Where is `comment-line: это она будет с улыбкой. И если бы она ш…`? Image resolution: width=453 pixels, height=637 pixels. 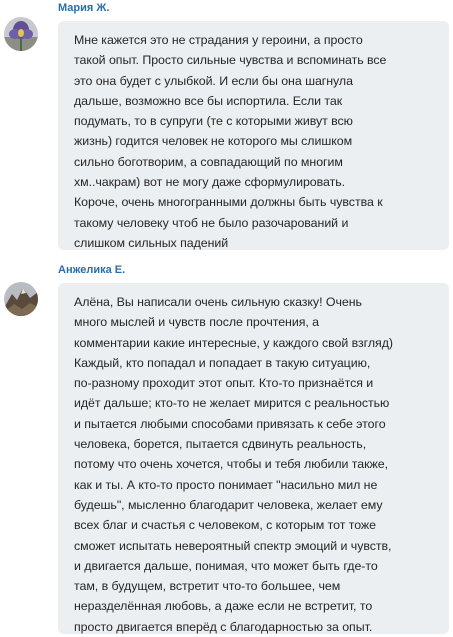
comment-line: это она будет с улыбкой. И если бы она ш… is located at coordinates (213, 80).